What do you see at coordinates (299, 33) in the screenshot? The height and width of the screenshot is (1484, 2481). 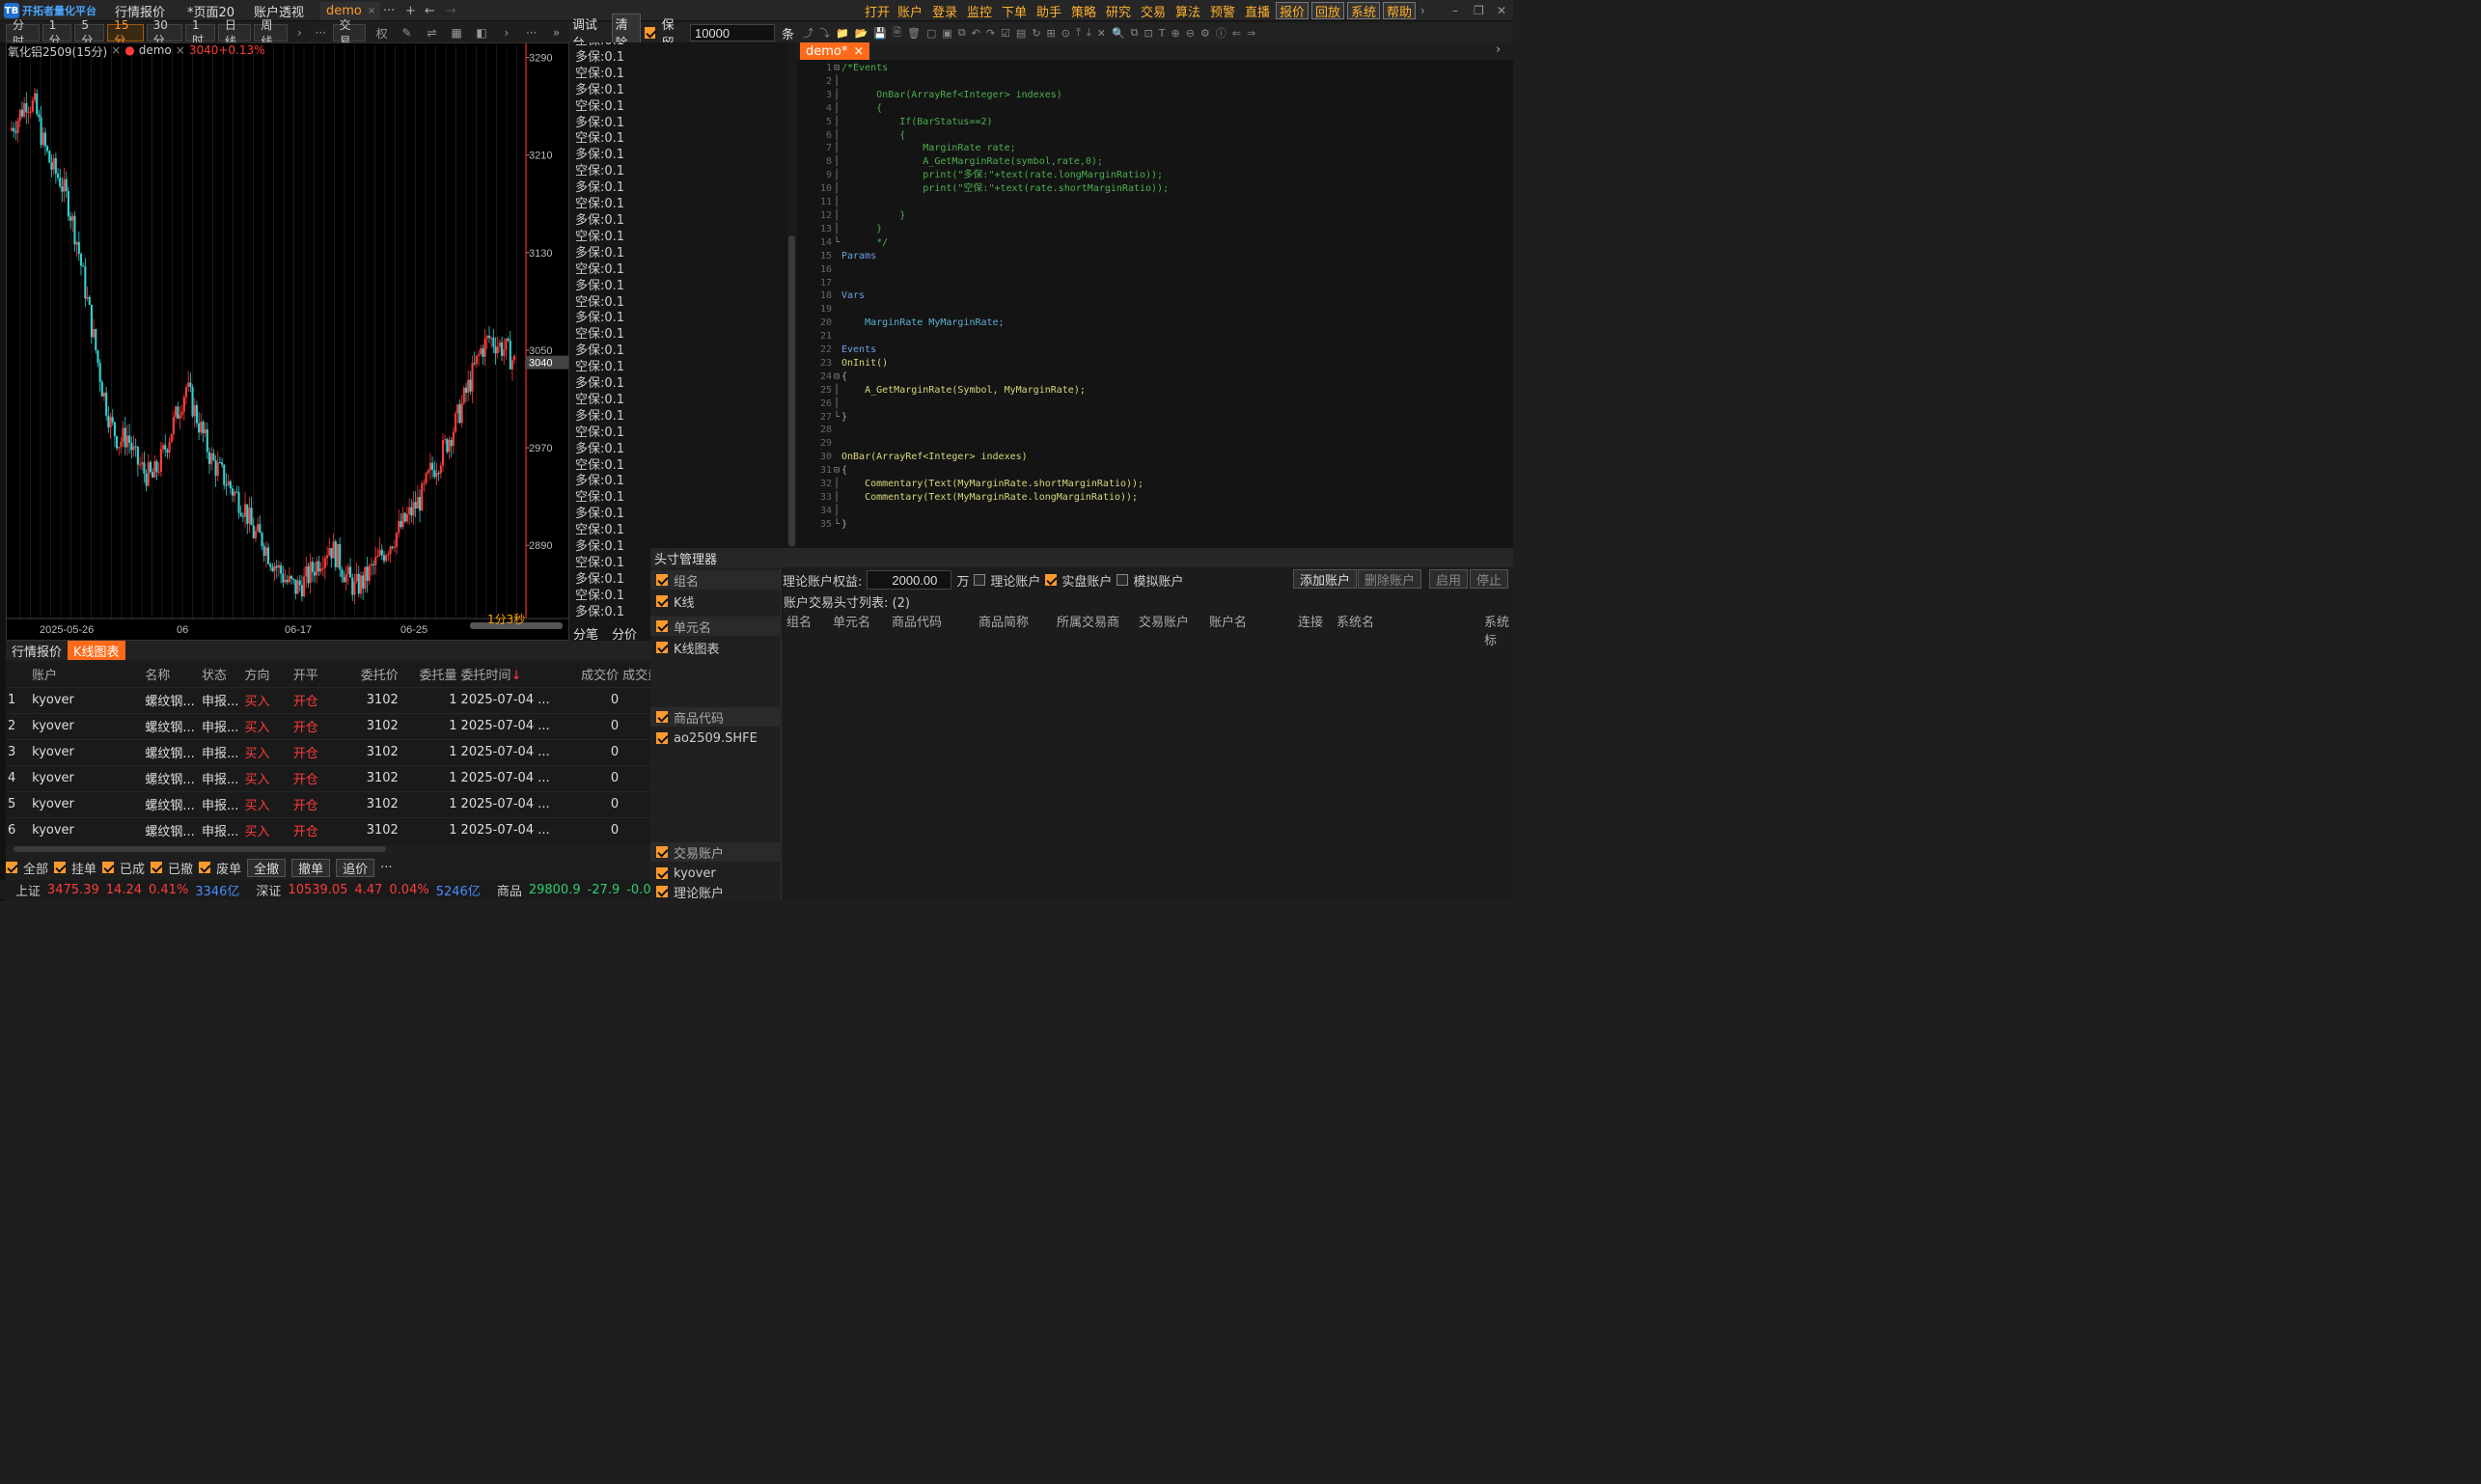 I see `period-more-icon: ›` at bounding box center [299, 33].